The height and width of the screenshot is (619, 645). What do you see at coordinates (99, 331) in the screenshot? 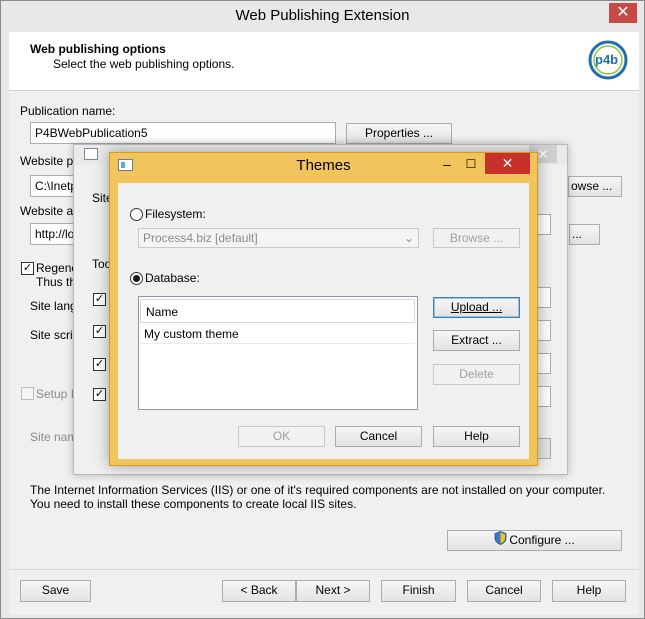
I see `background-dialog-checkbox-2: ✓` at bounding box center [99, 331].